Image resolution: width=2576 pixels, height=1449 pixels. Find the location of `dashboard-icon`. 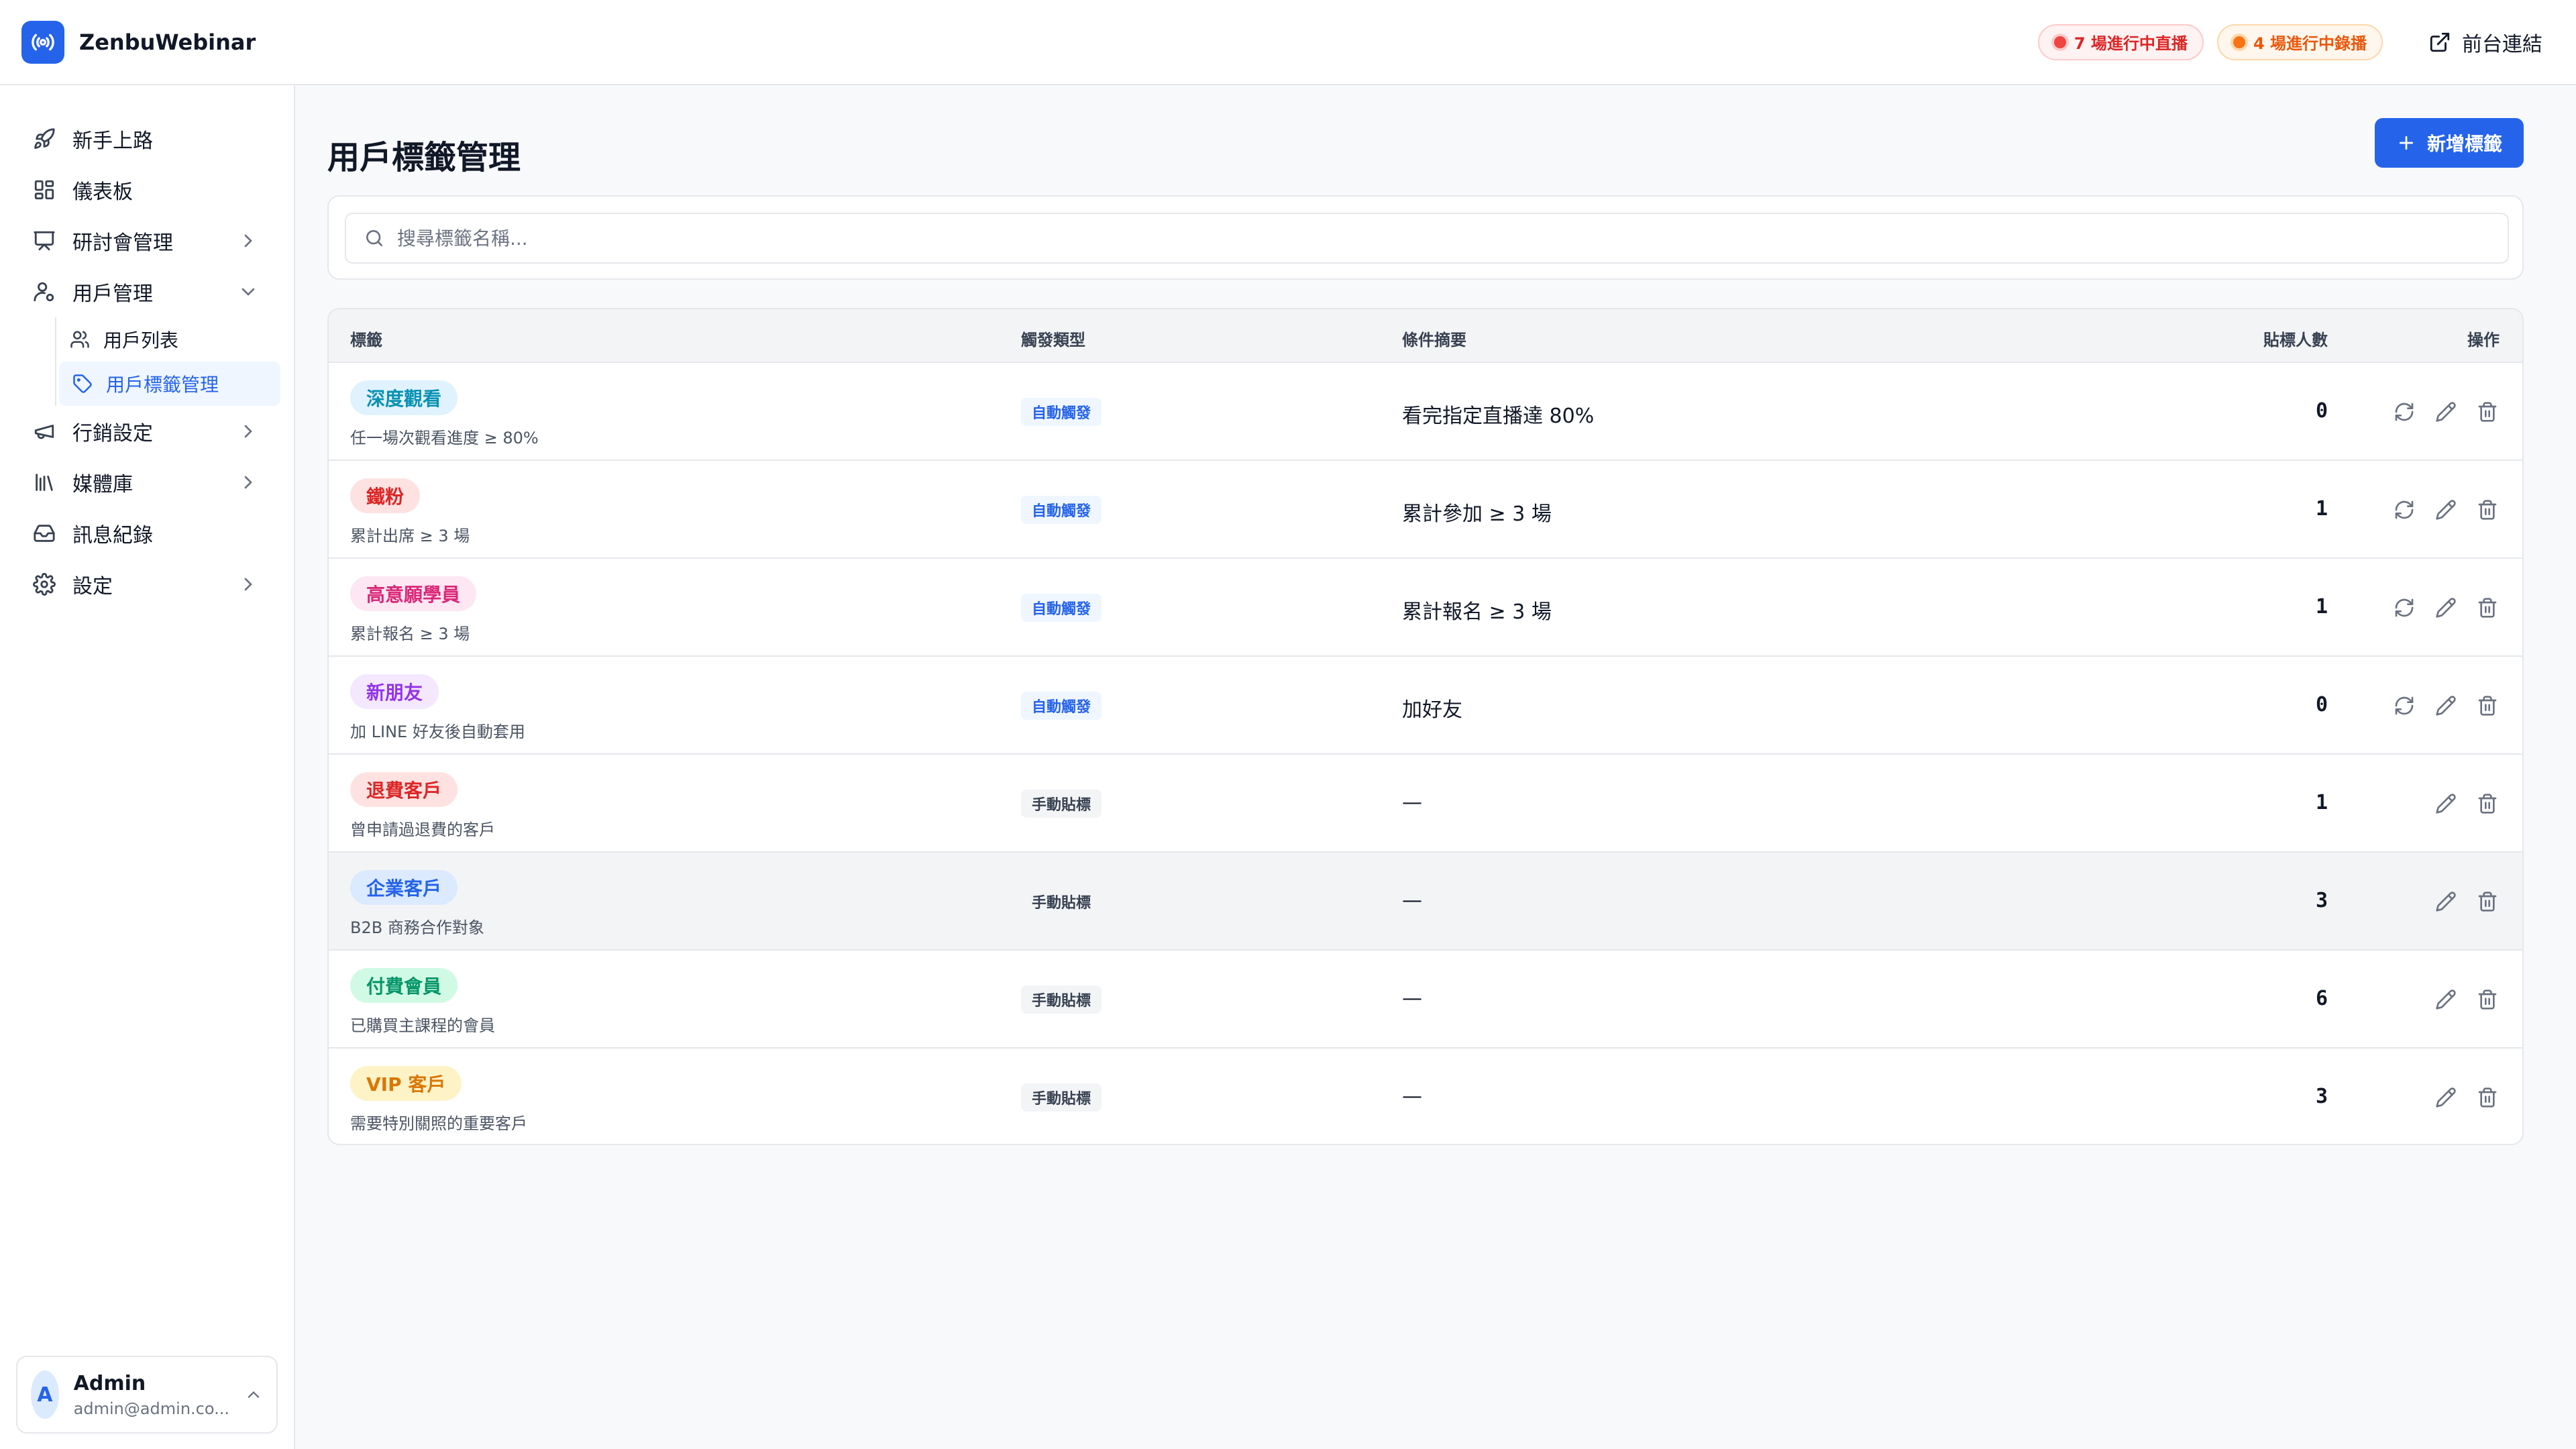

dashboard-icon is located at coordinates (44, 190).